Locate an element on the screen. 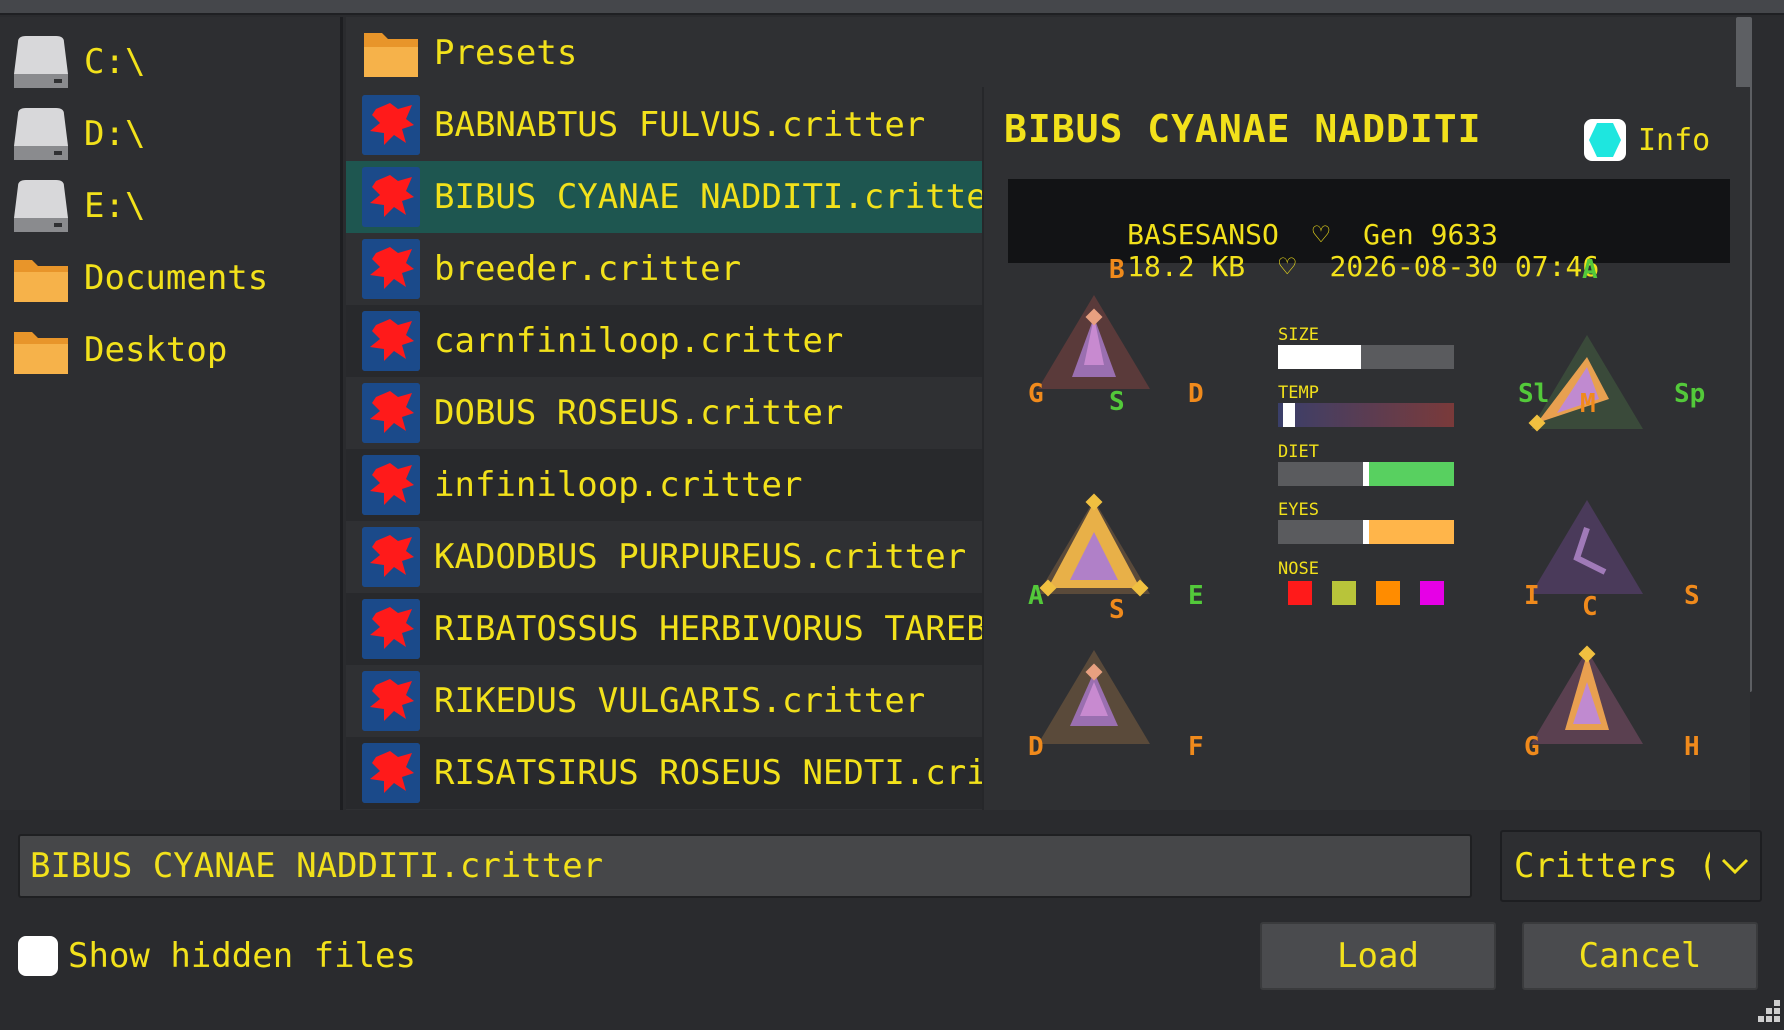 The height and width of the screenshot is (1030, 1784). sidebar-item-label: Desktop is located at coordinates (156, 350).